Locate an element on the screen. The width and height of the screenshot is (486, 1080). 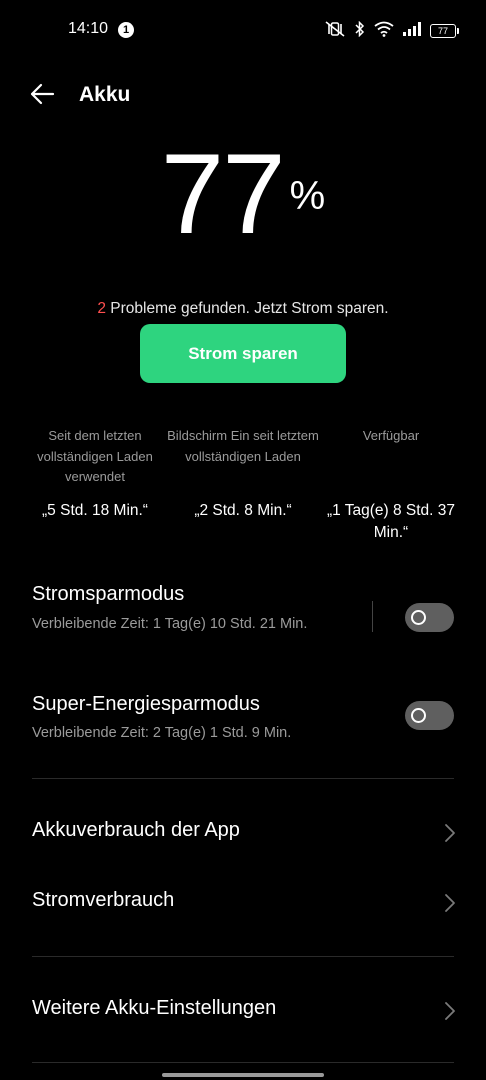
back-button is located at coordinates (42, 96).